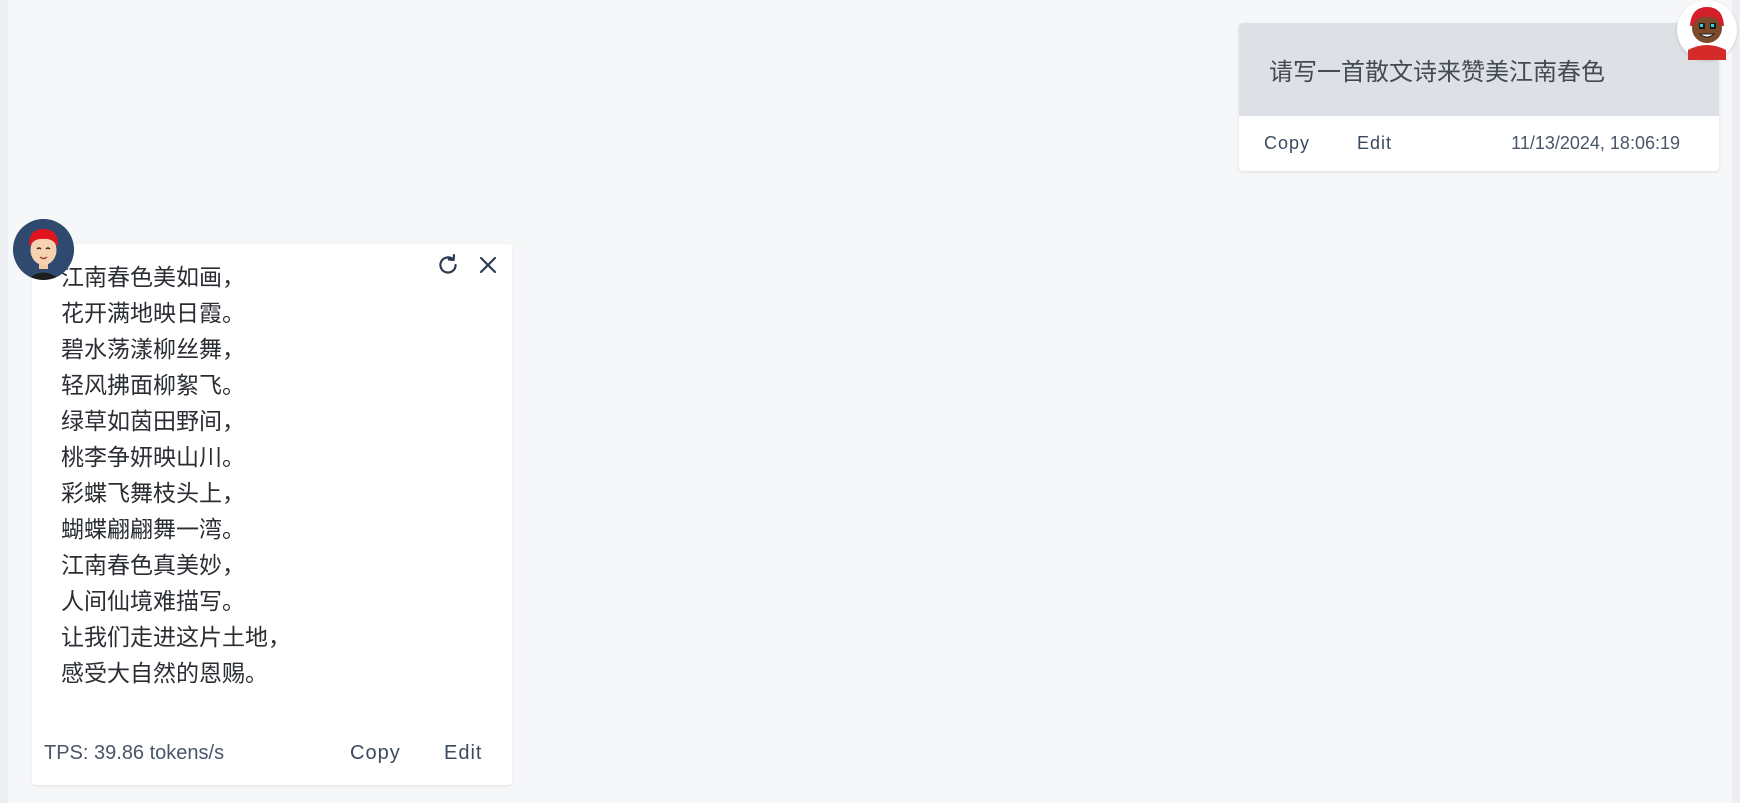 The width and height of the screenshot is (1740, 803). I want to click on poem-line: 感受大自然的恩赐。, so click(164, 674).